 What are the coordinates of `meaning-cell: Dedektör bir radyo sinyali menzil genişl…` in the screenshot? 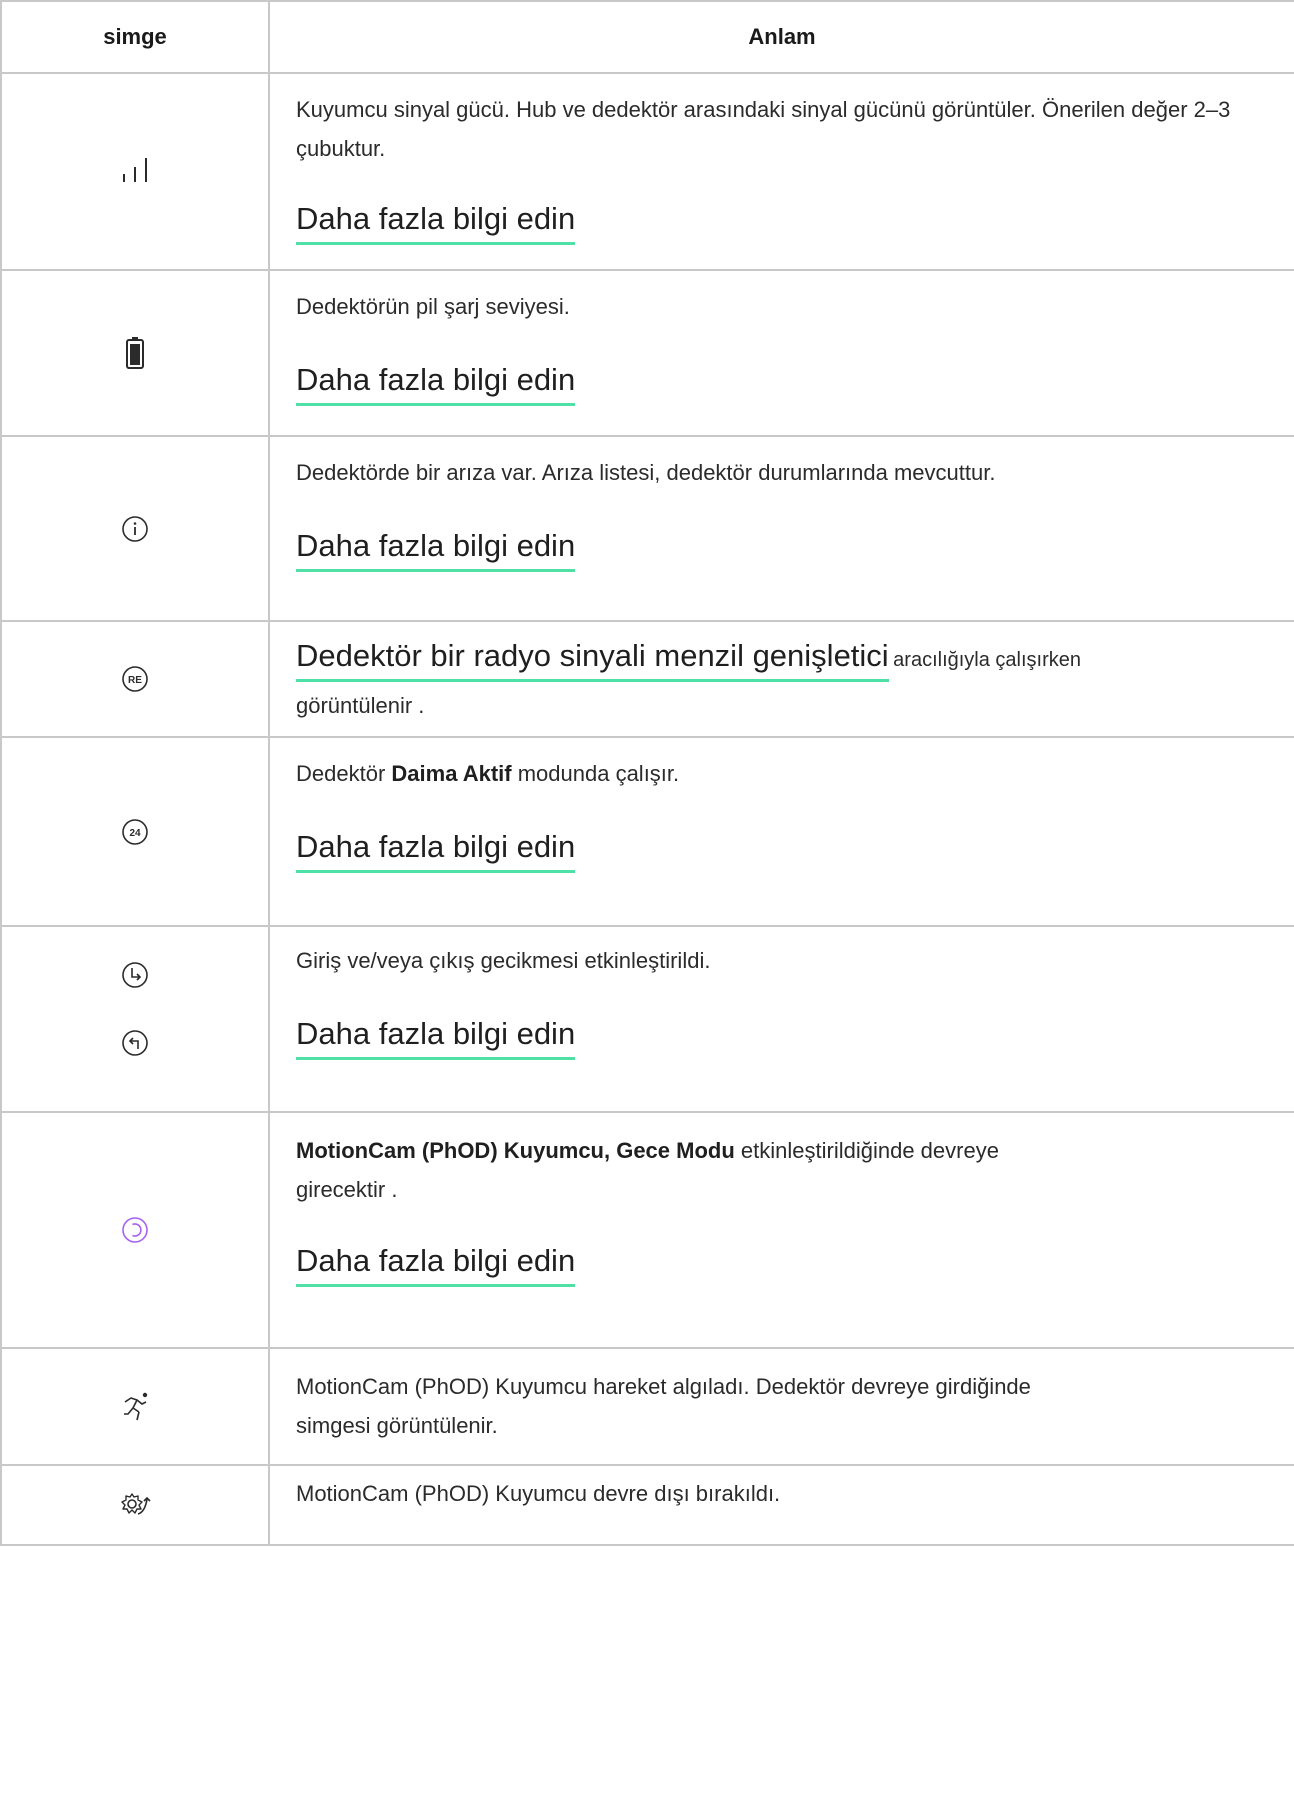 It's located at (781, 679).